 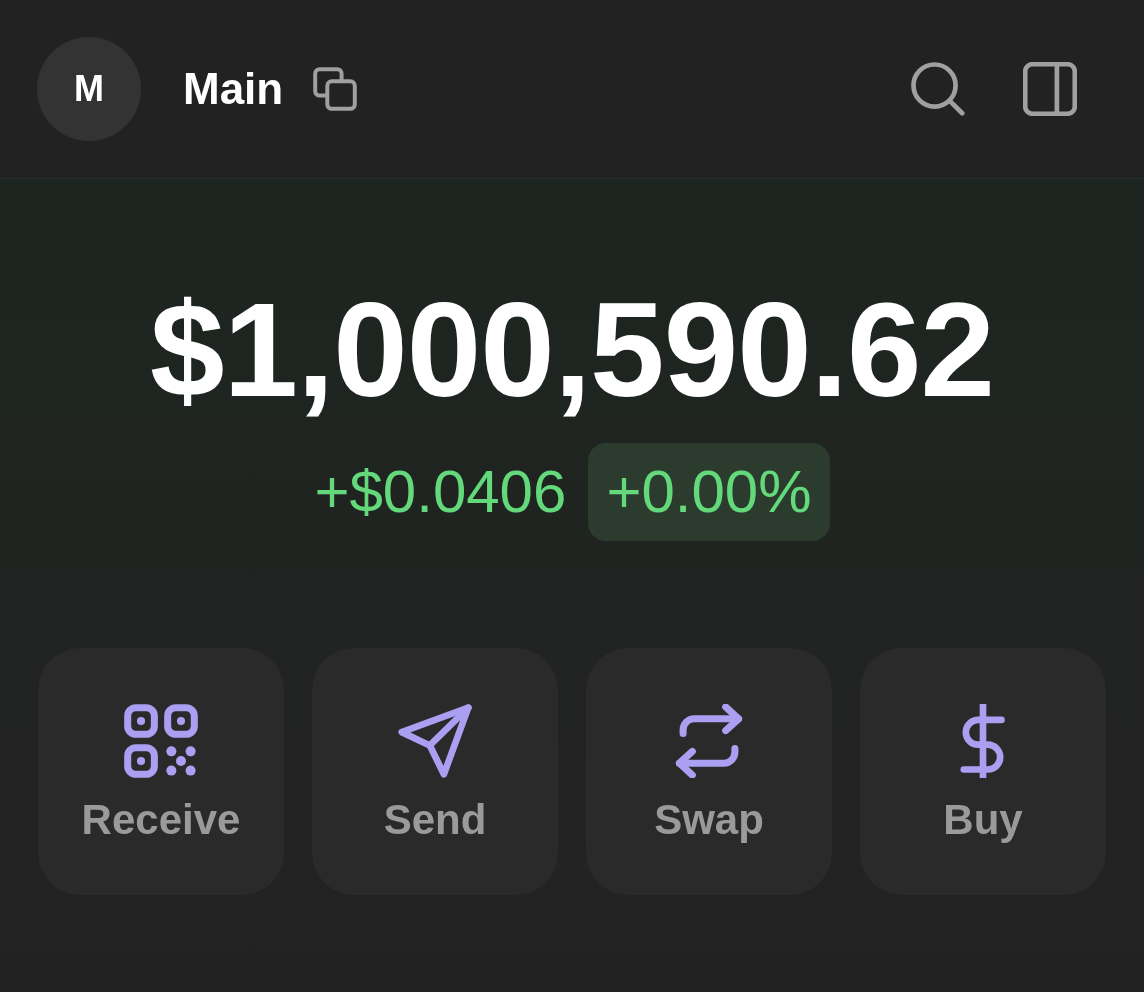 I want to click on search-icon, so click(x=938, y=89).